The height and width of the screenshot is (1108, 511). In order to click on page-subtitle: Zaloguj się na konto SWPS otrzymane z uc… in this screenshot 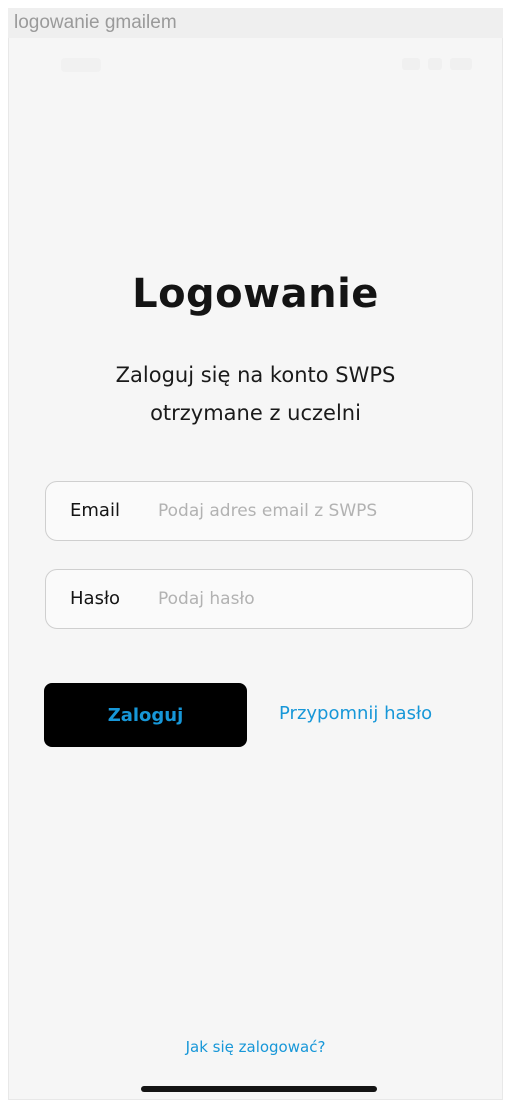, I will do `click(255, 394)`.